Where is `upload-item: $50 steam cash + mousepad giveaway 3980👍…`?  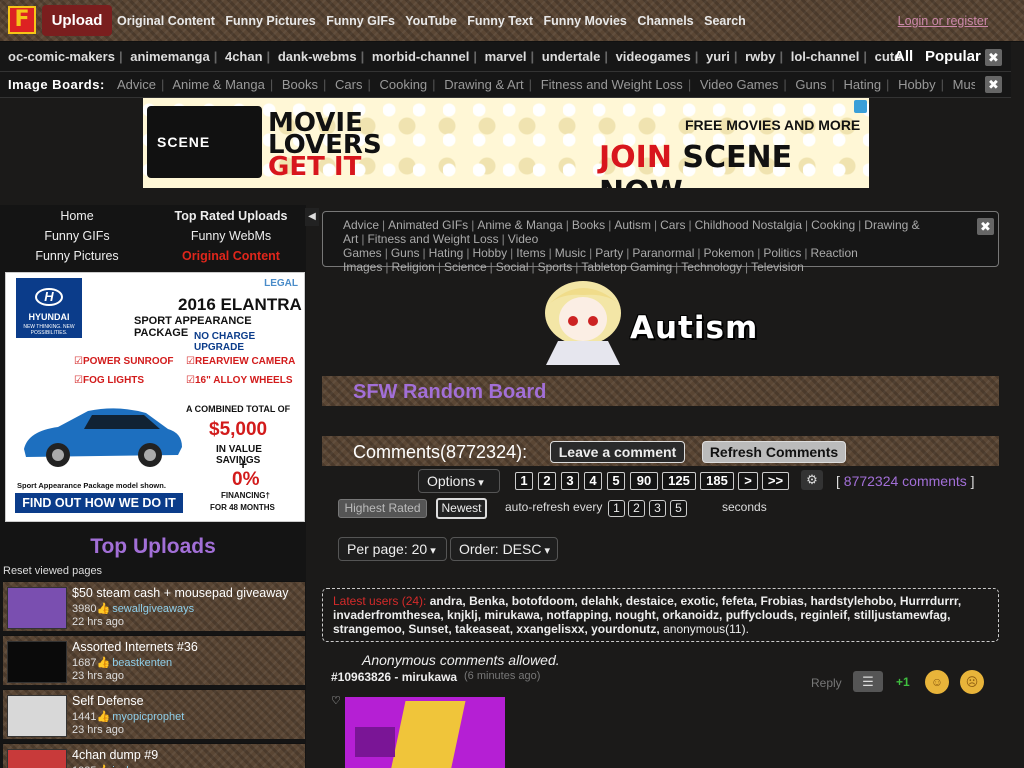 upload-item: $50 steam cash + mousepad giveaway 3980👍… is located at coordinates (154, 606).